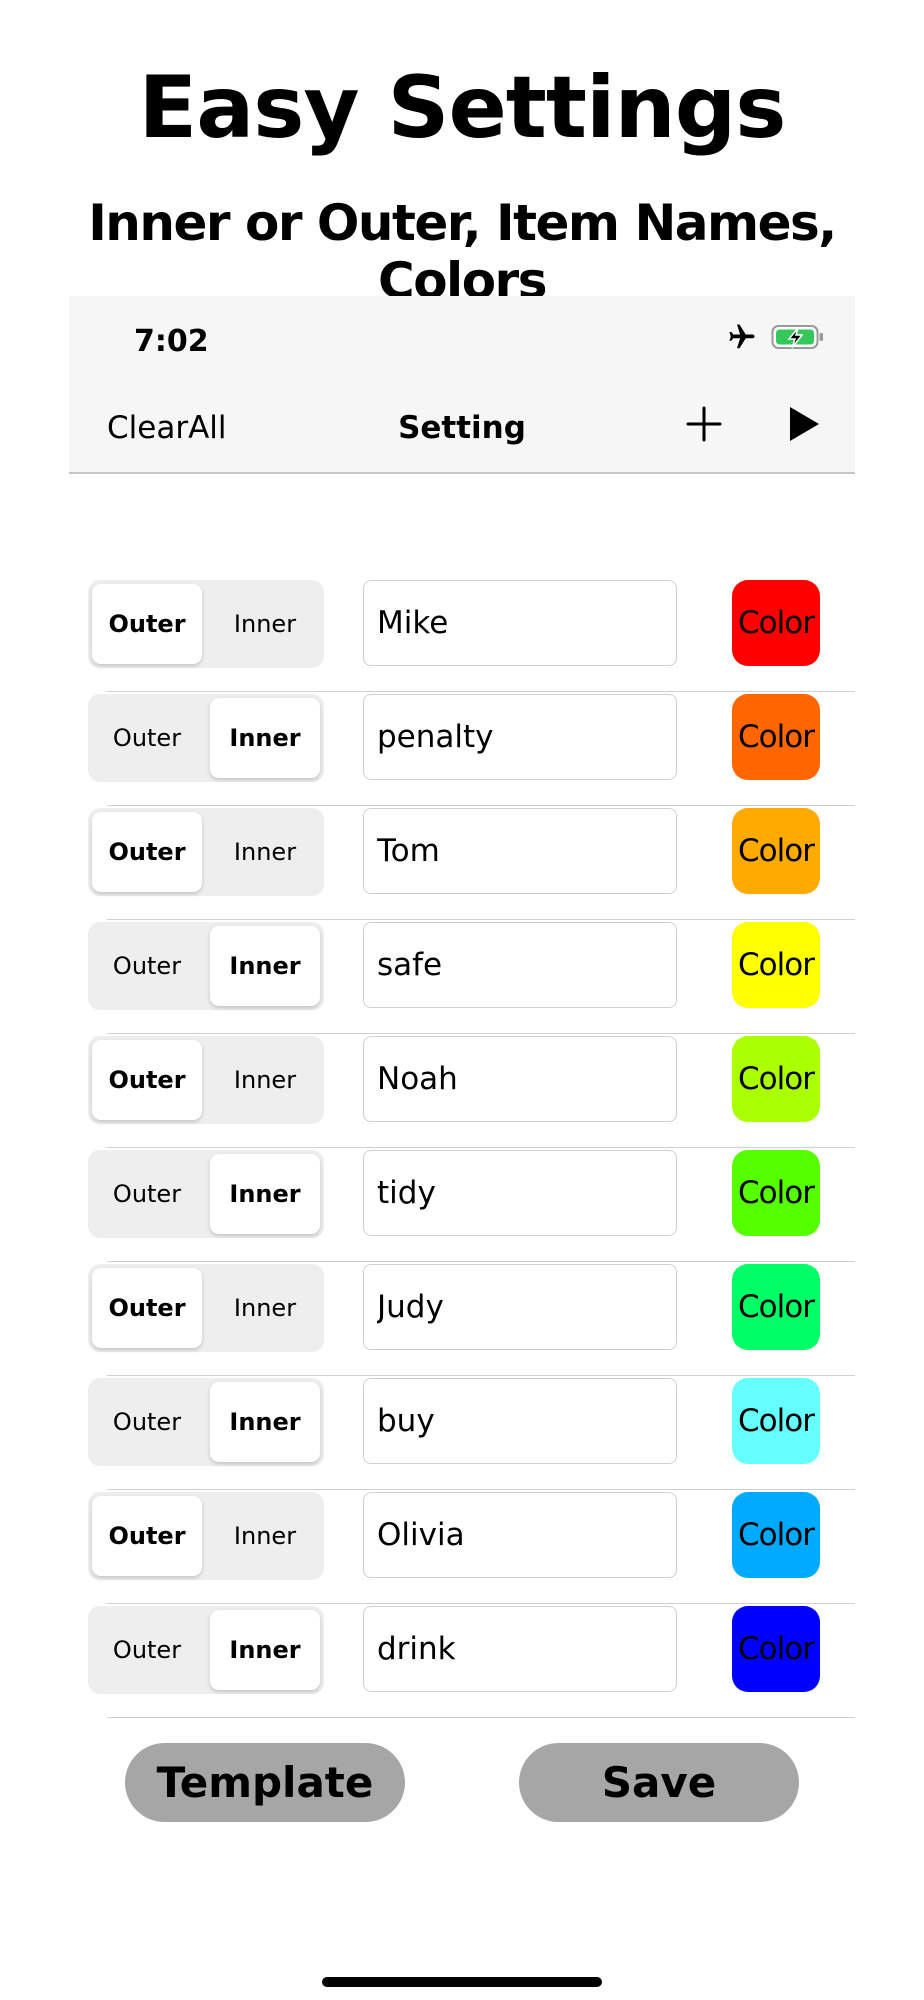  I want to click on template-button: Template, so click(265, 1782).